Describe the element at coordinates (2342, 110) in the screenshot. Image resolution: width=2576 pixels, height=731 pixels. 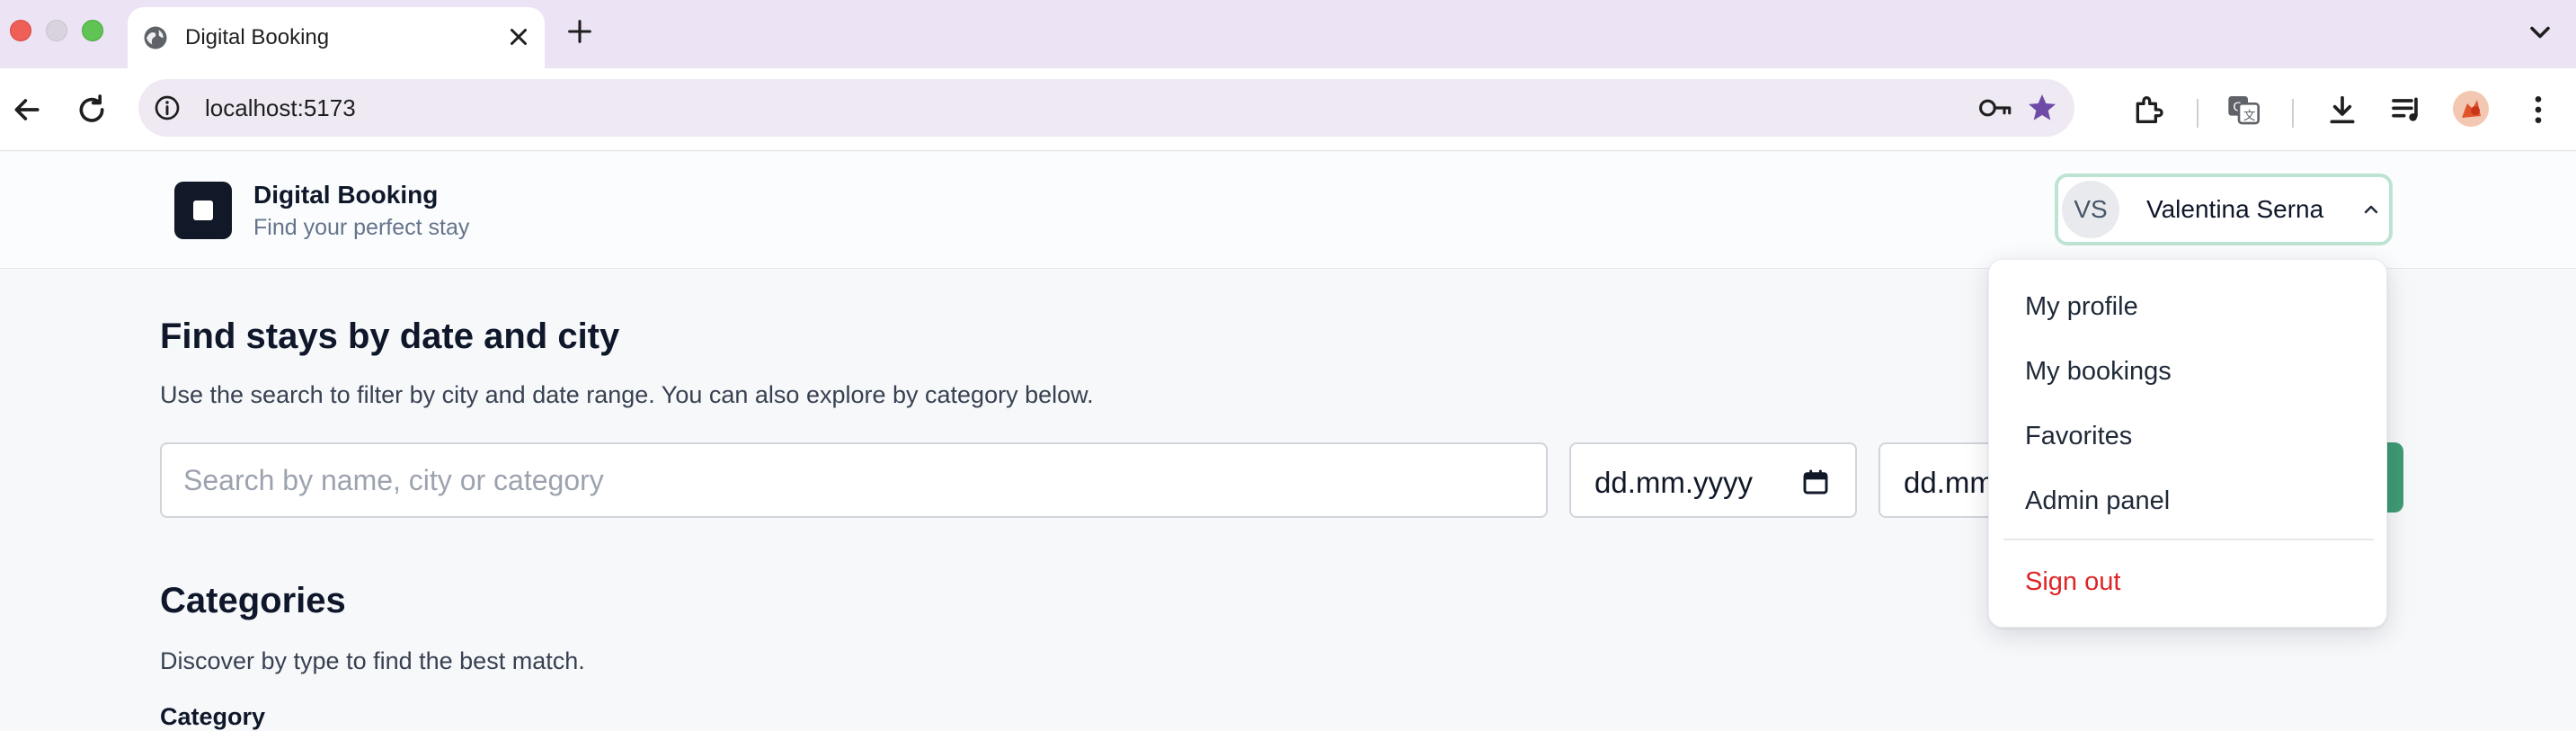
I see `download-icon` at that location.